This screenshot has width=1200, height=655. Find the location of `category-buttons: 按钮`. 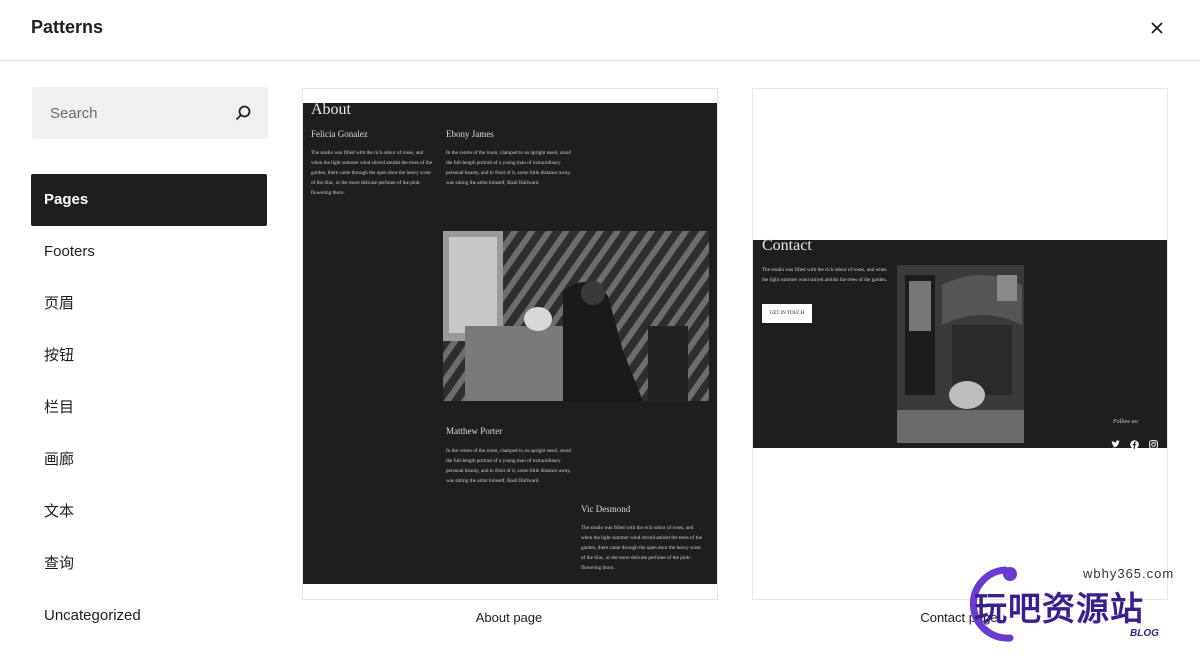

category-buttons: 按钮 is located at coordinates (149, 356).